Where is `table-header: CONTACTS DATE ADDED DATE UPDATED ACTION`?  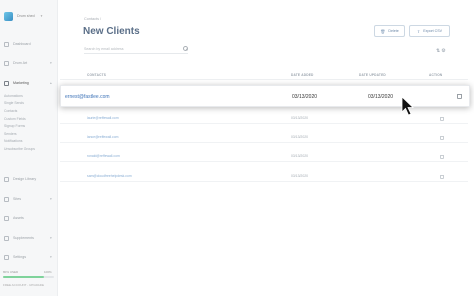
table-header: CONTACTS DATE ADDED DATE UPDATED ACTION is located at coordinates (264, 76).